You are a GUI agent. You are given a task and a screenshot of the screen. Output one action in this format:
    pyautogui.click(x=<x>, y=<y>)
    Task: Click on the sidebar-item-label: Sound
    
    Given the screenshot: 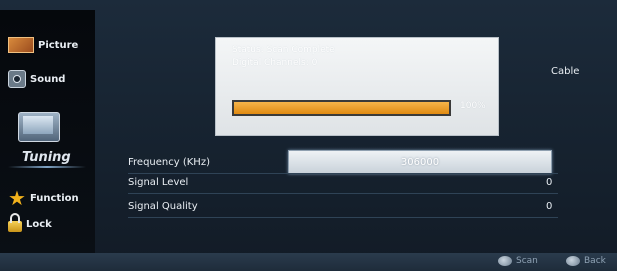 What is the action you would take?
    pyautogui.click(x=48, y=79)
    